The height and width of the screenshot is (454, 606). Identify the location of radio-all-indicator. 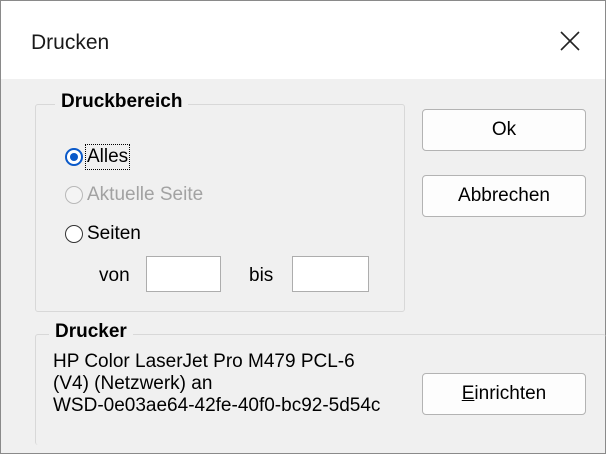
(74, 157).